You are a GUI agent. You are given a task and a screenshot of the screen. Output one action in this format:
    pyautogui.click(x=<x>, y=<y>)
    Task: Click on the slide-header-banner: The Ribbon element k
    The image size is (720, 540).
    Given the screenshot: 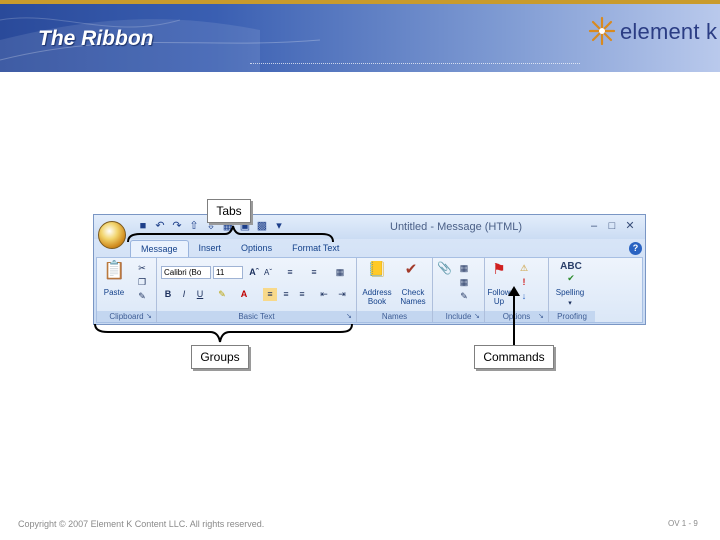 What is the action you would take?
    pyautogui.click(x=360, y=36)
    